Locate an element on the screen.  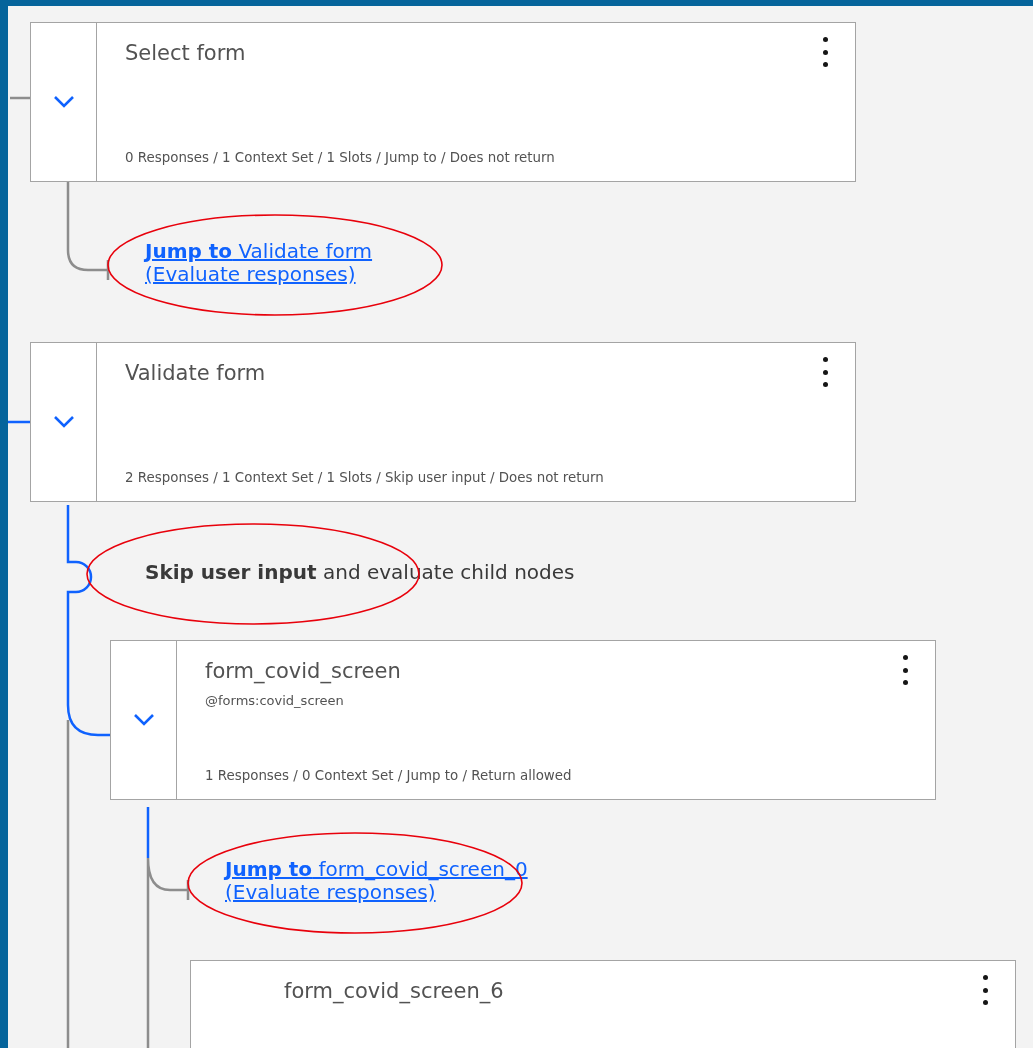
dialog-node-card: form_covid_screen @forms:covid_screen 1 Responses / 0 Context Set / Jump to / Return allowed is located at coordinates (523, 720).